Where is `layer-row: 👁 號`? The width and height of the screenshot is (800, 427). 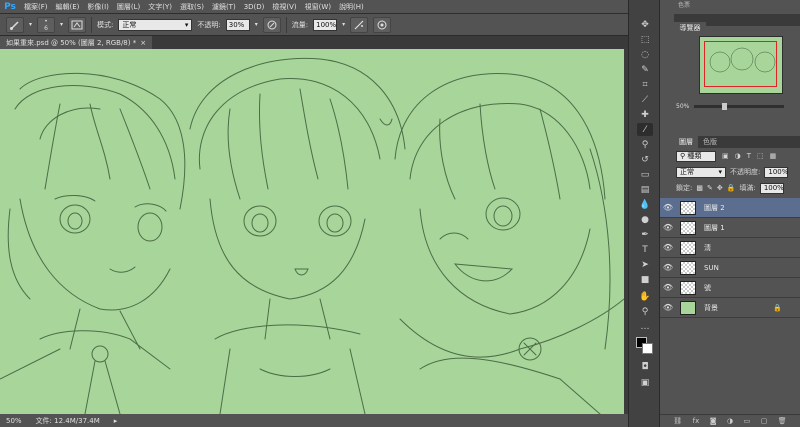 layer-row: 👁 號 is located at coordinates (730, 288).